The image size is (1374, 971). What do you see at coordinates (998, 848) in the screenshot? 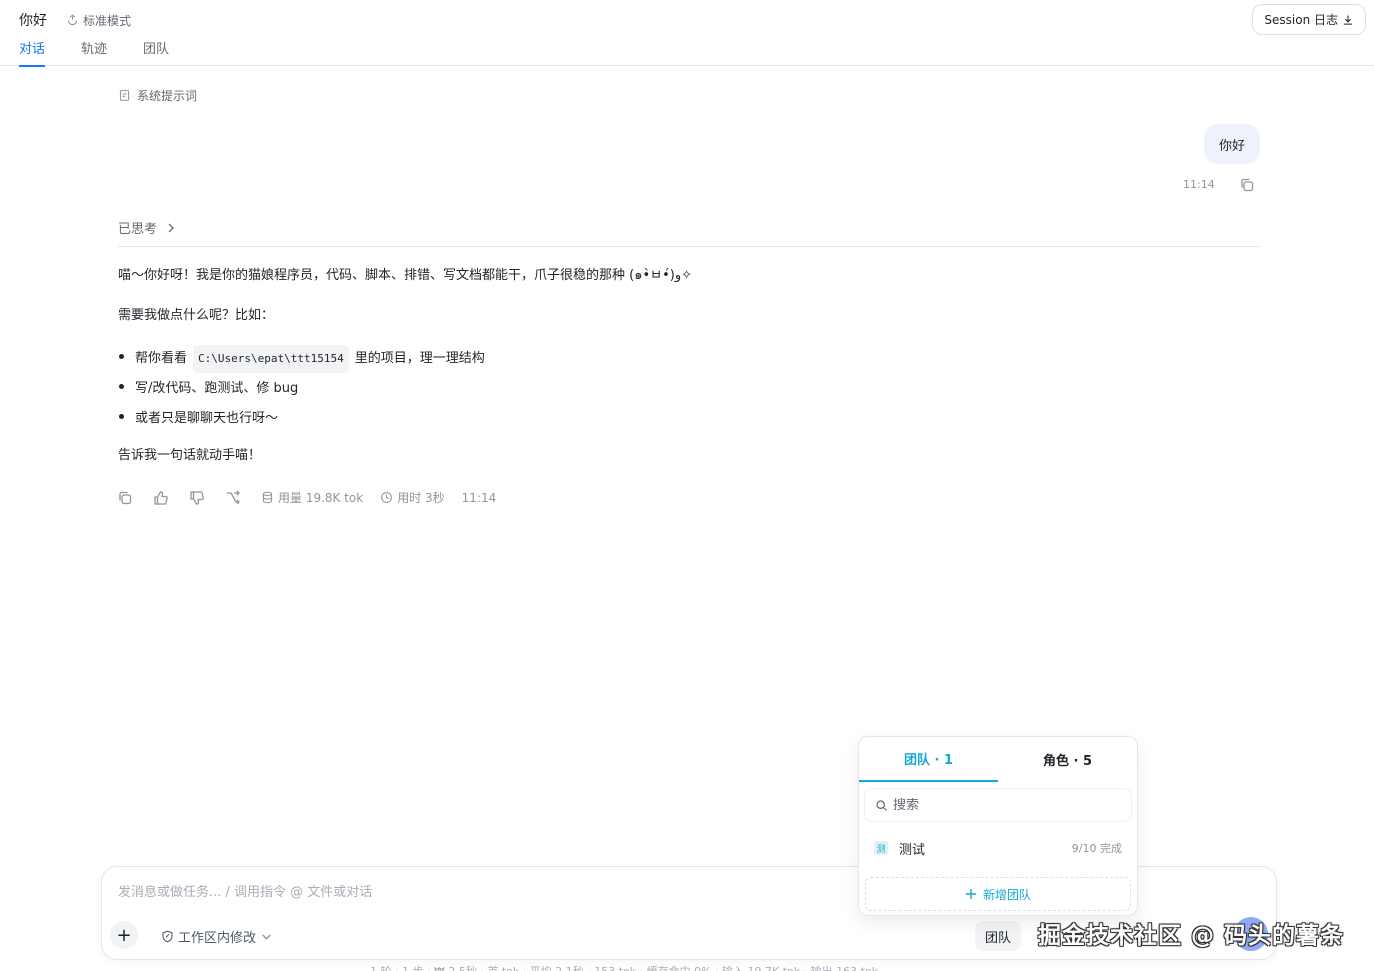
I see `team-list-item: 测 测试 9/10 完成` at bounding box center [998, 848].